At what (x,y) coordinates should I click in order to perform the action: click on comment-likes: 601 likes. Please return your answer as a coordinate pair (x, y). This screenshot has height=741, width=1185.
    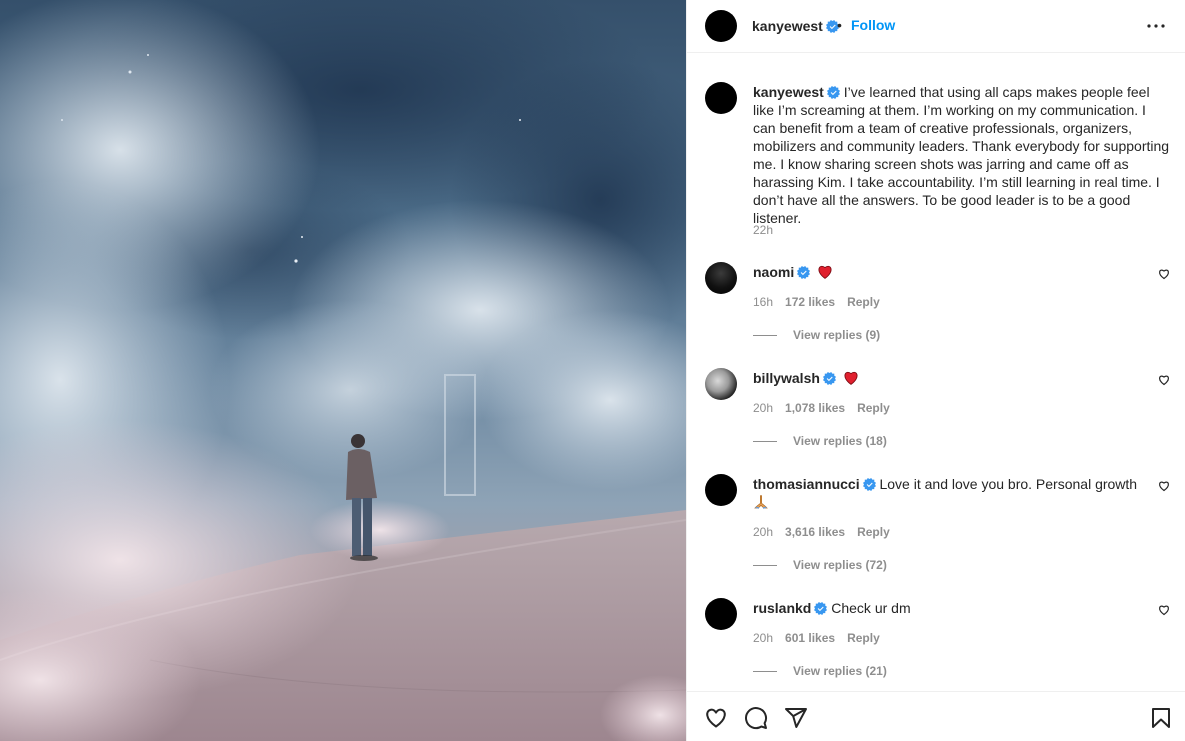
    Looking at the image, I should click on (810, 638).